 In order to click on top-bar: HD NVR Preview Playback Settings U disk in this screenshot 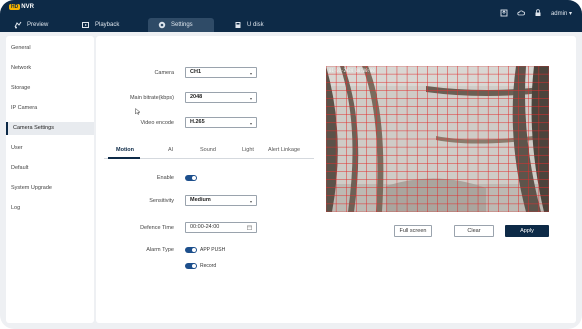, I will do `click(291, 16)`.